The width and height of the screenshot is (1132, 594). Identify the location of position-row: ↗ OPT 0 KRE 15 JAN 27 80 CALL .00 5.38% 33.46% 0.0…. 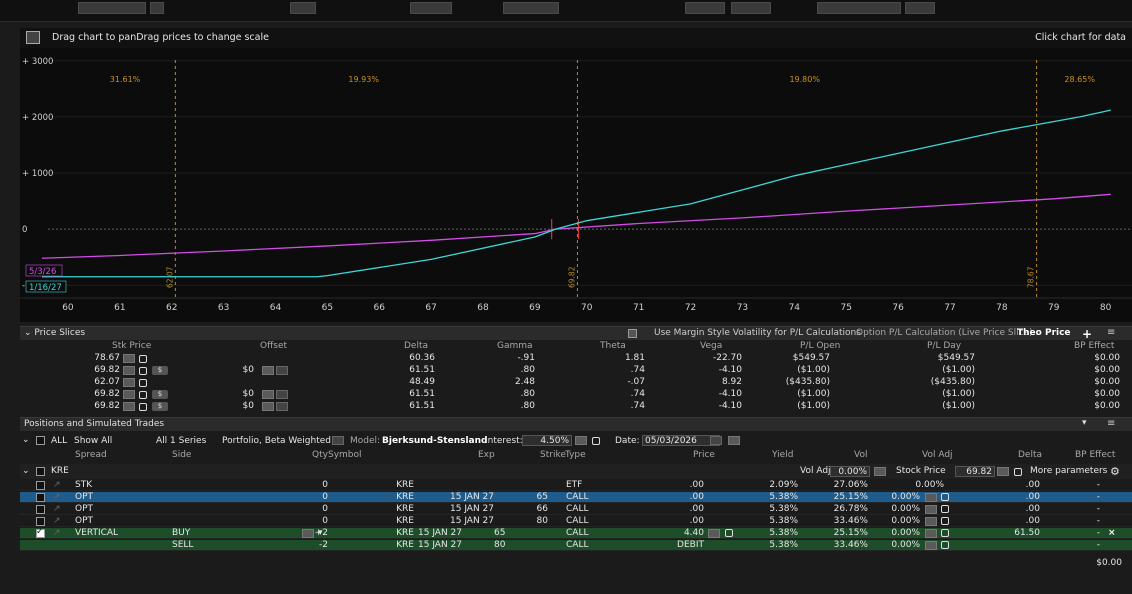
(576, 521).